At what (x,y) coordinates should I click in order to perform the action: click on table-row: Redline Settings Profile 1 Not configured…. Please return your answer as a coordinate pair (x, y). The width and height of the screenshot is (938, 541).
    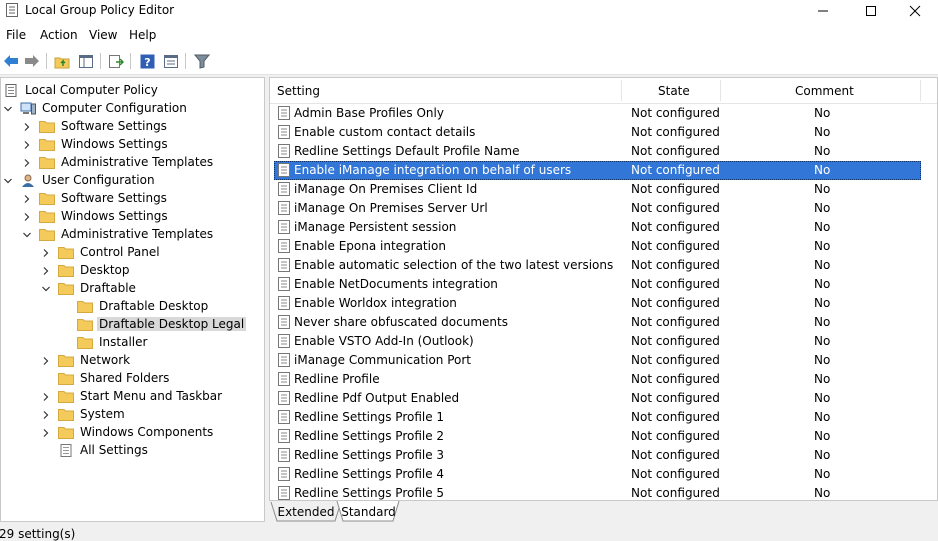
    Looking at the image, I should click on (597, 417).